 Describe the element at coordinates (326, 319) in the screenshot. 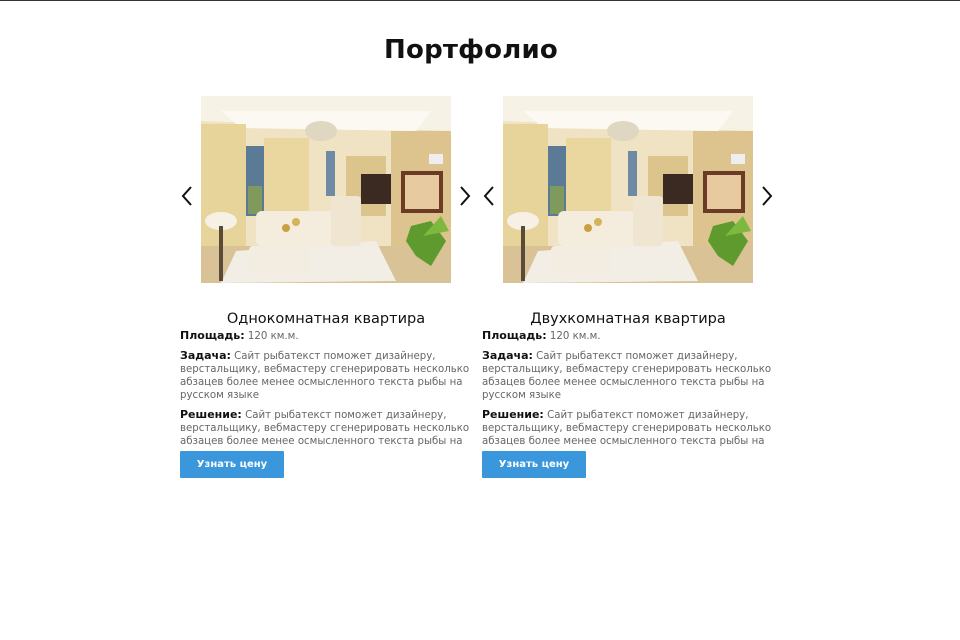

I see `card-title: Однокомнатная квартира` at that location.